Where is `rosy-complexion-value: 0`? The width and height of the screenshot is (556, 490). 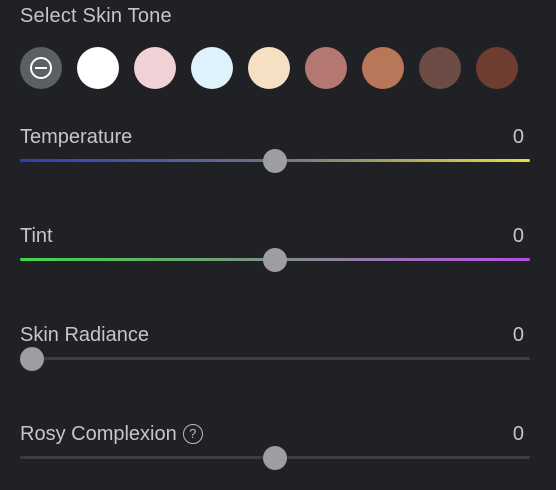 rosy-complexion-value: 0 is located at coordinates (518, 434).